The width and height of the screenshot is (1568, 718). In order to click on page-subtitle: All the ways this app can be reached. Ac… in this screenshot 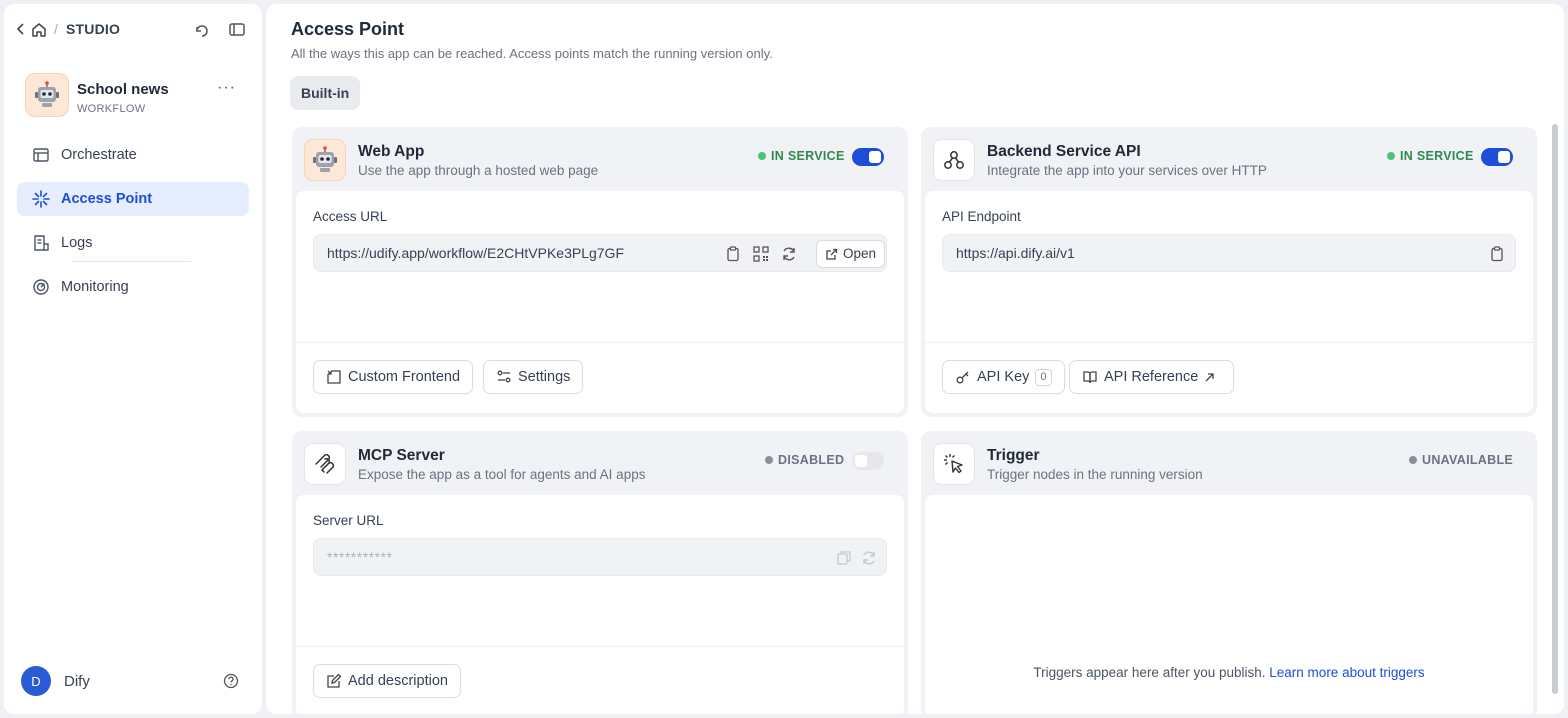, I will do `click(532, 53)`.